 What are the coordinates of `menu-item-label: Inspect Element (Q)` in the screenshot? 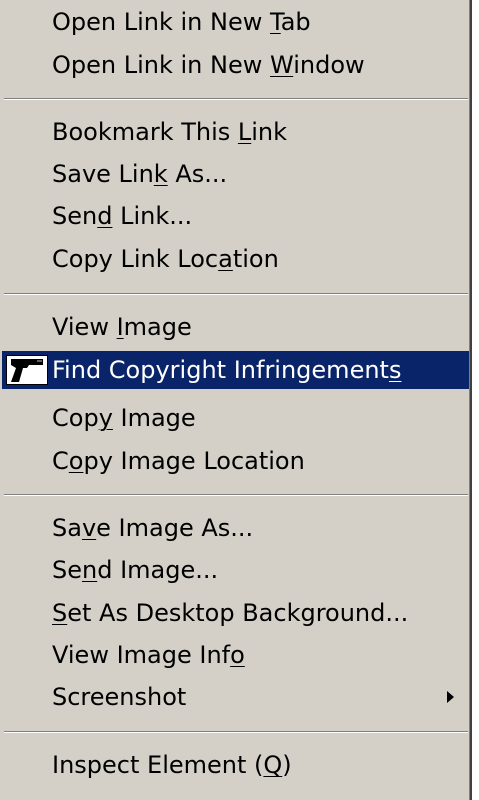 It's located at (172, 765).